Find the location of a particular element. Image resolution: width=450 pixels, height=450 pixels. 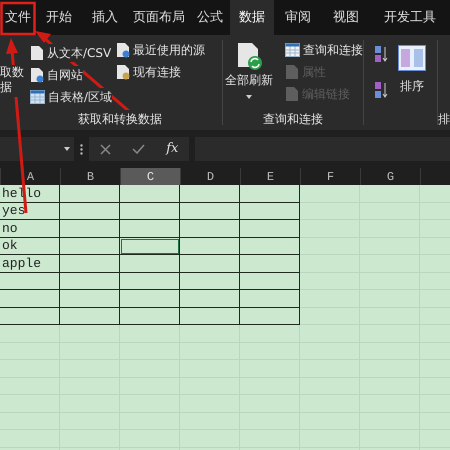

sort-button: 排序 is located at coordinates (412, 76).